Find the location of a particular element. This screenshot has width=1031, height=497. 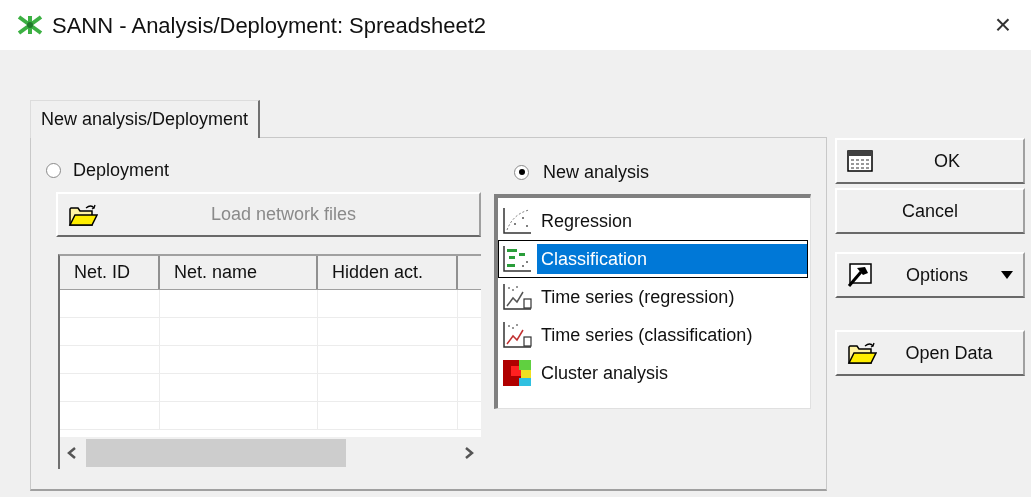

radio-label: Deployment is located at coordinates (121, 170).